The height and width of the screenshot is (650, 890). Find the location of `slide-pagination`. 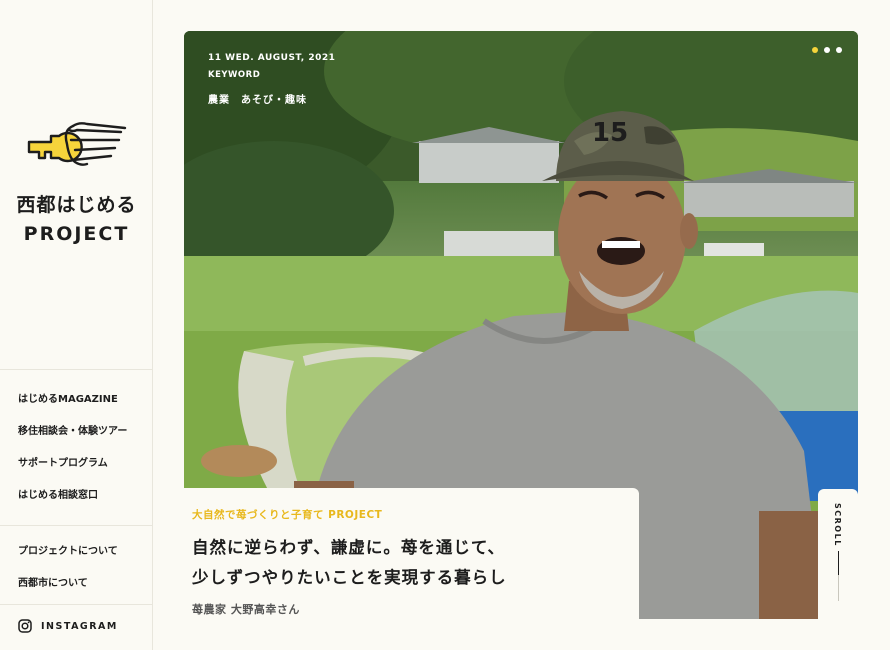

slide-pagination is located at coordinates (827, 50).